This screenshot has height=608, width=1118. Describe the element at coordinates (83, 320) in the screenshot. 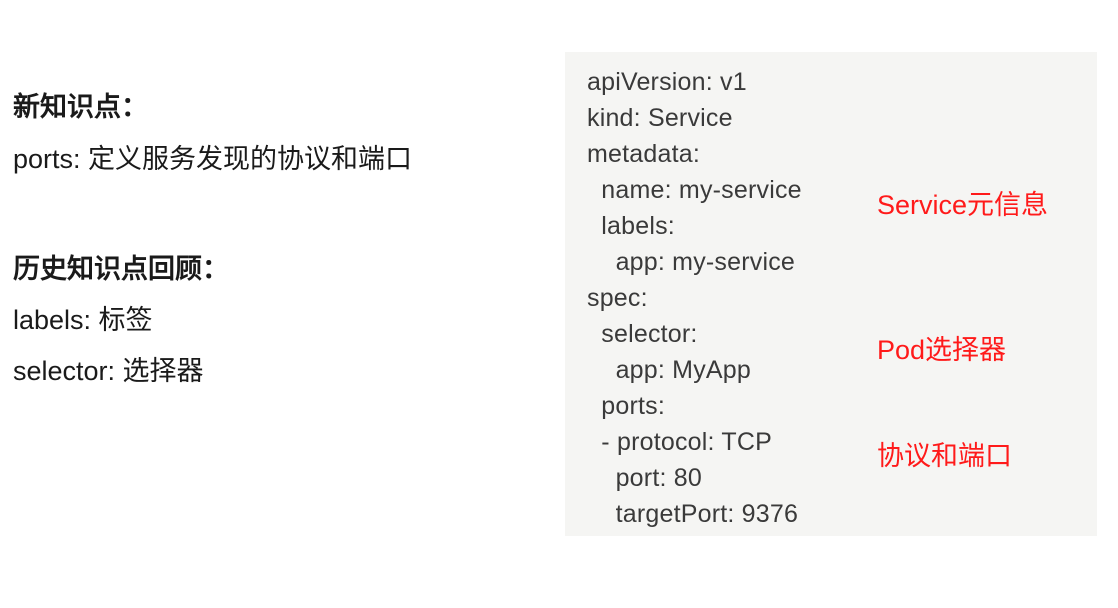

I see `history-item-labels: labels: 标签` at that location.